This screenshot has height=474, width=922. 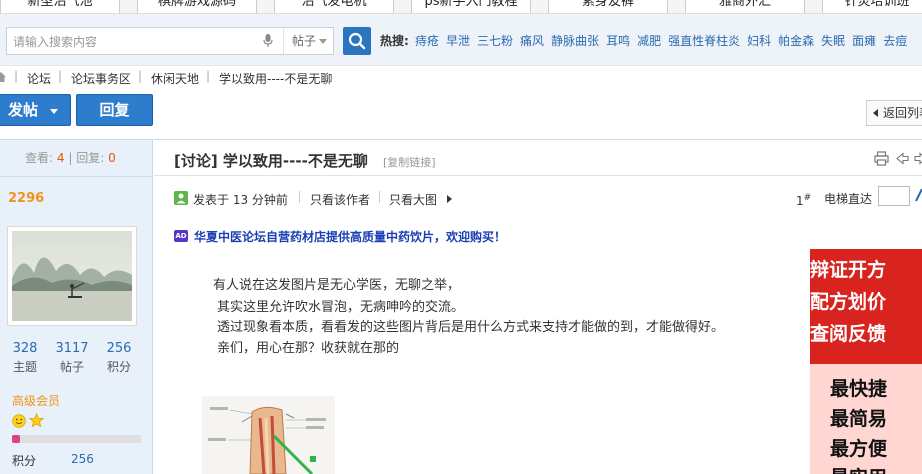 What do you see at coordinates (461, 78) in the screenshot?
I see `breadcrumb: | 论坛 | 论坛事务区 | 休闲天地 | 学以致用----不是无聊` at bounding box center [461, 78].